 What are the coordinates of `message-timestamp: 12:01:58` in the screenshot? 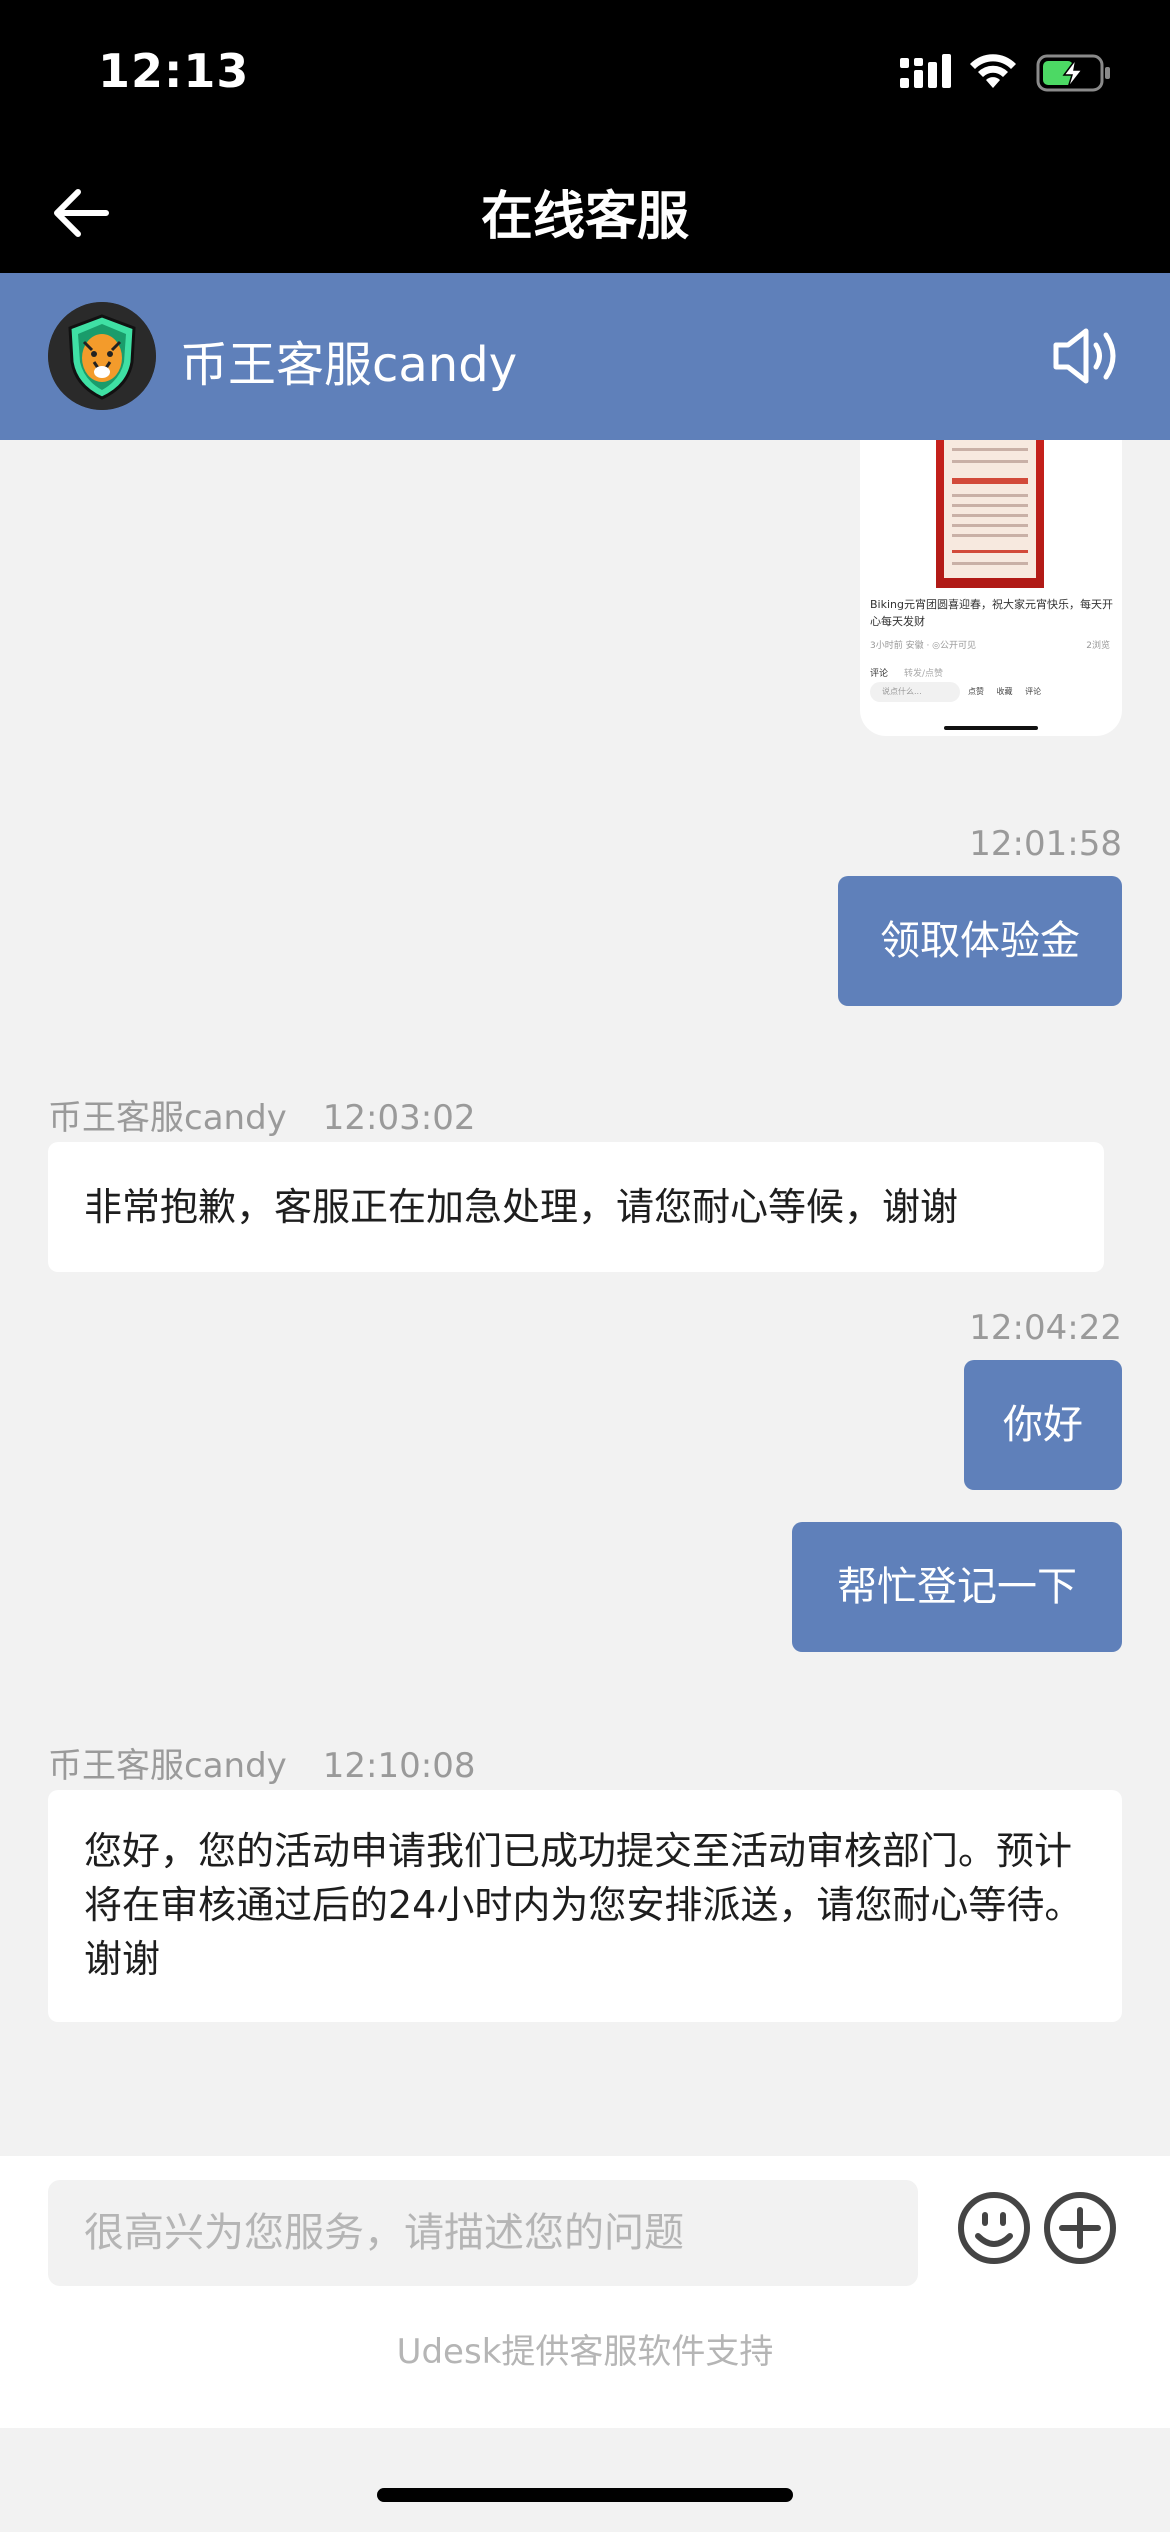 It's located at (1045, 844).